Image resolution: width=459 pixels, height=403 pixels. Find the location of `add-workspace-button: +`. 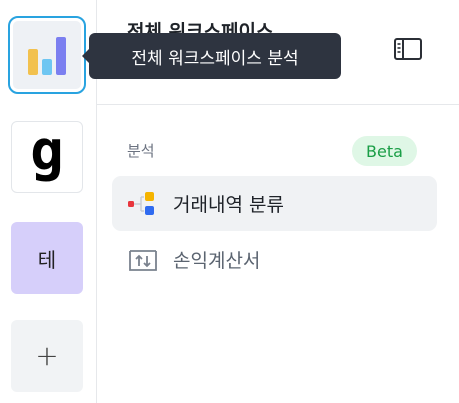

add-workspace-button: + is located at coordinates (47, 356).